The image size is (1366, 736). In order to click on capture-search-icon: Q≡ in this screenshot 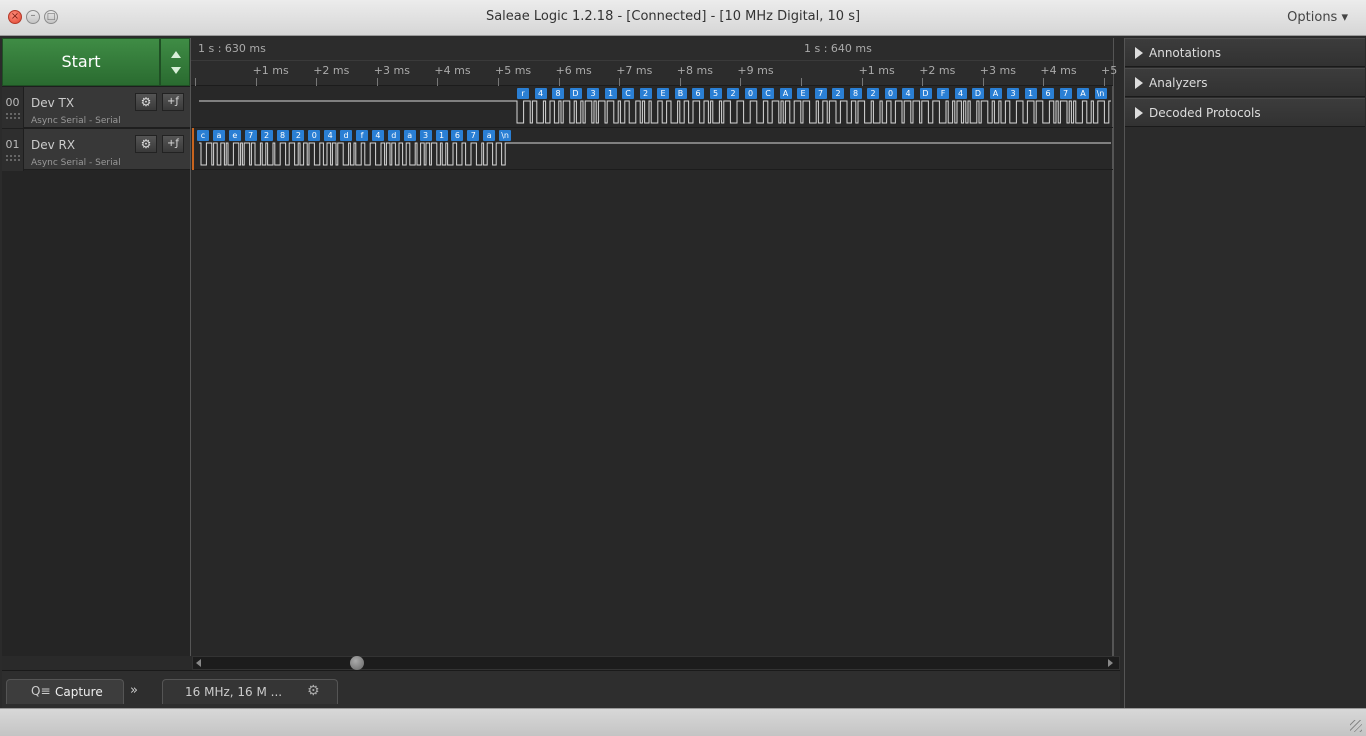, I will do `click(41, 691)`.